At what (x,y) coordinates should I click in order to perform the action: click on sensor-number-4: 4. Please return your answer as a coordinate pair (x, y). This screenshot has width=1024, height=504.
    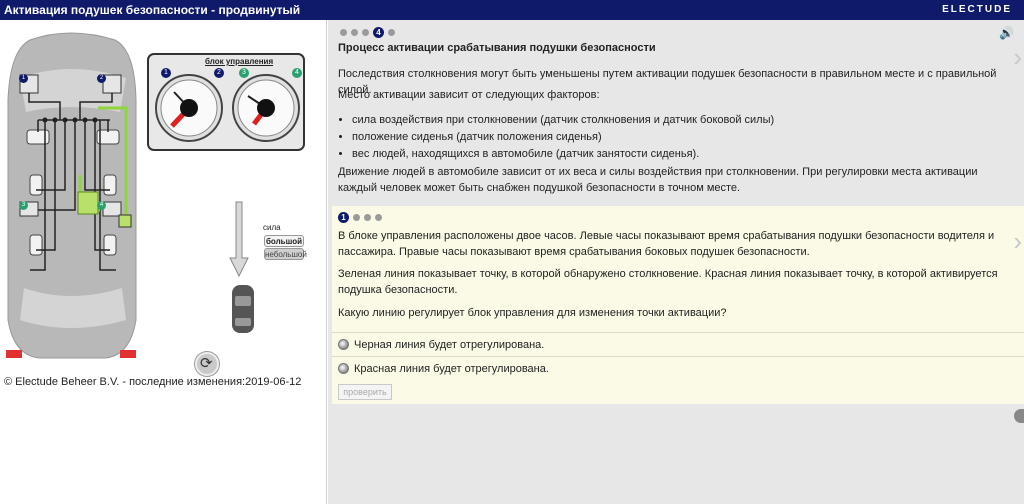
    Looking at the image, I should click on (101, 205).